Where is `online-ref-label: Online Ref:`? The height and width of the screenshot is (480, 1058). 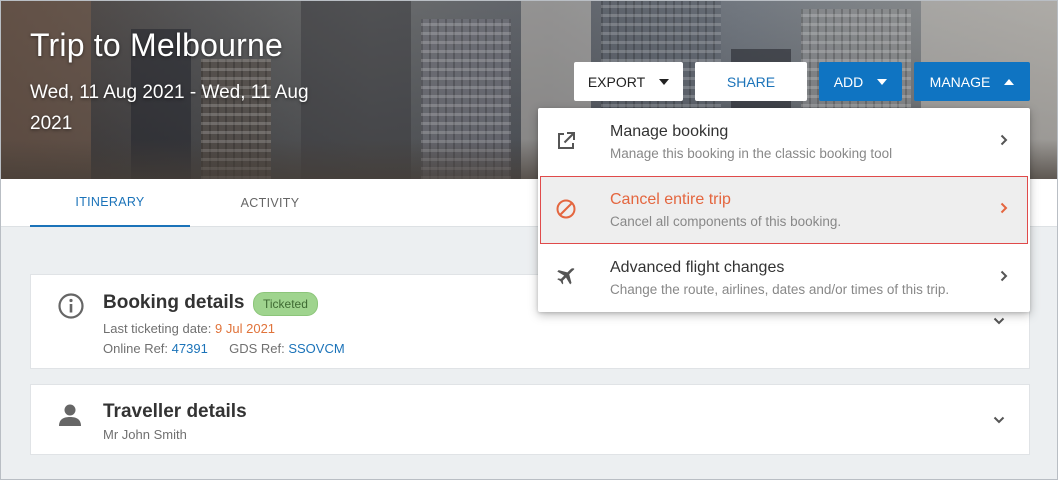
online-ref-label: Online Ref: is located at coordinates (136, 348).